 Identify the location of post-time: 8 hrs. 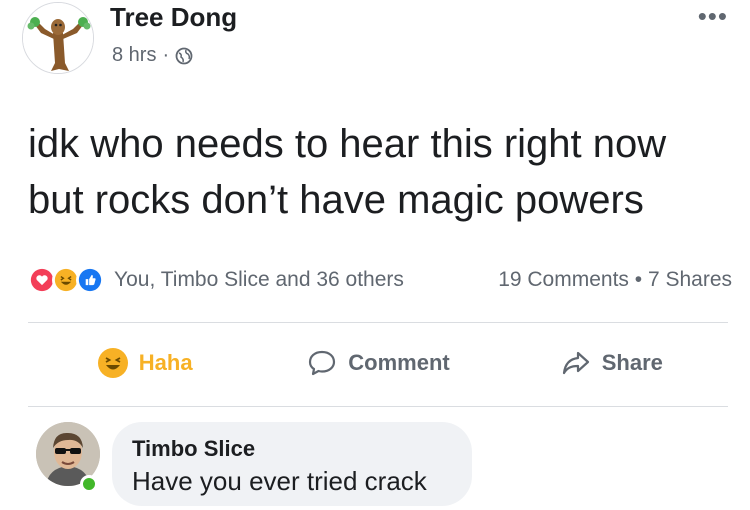
(134, 55).